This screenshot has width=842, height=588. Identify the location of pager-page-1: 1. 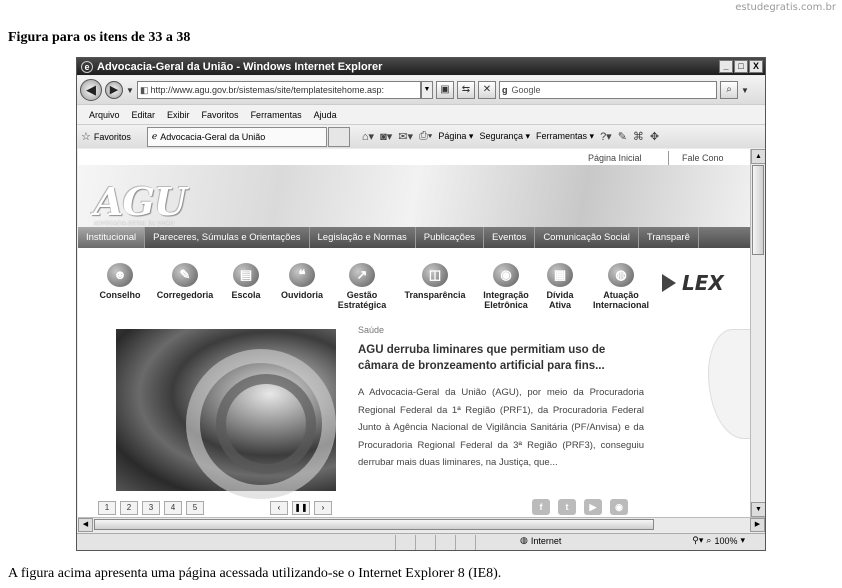
(107, 508).